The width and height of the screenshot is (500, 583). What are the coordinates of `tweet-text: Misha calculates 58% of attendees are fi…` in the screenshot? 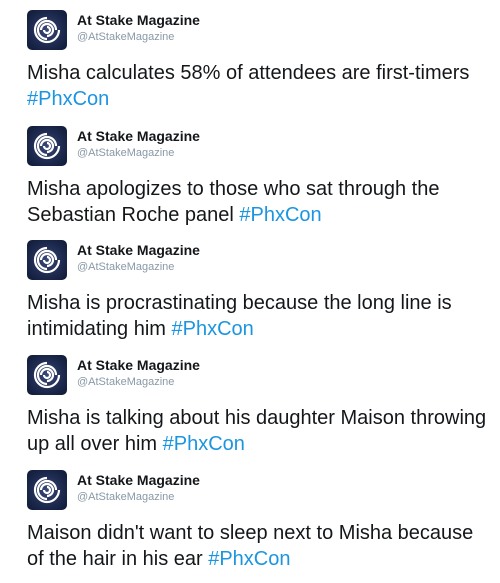 It's located at (261, 86).